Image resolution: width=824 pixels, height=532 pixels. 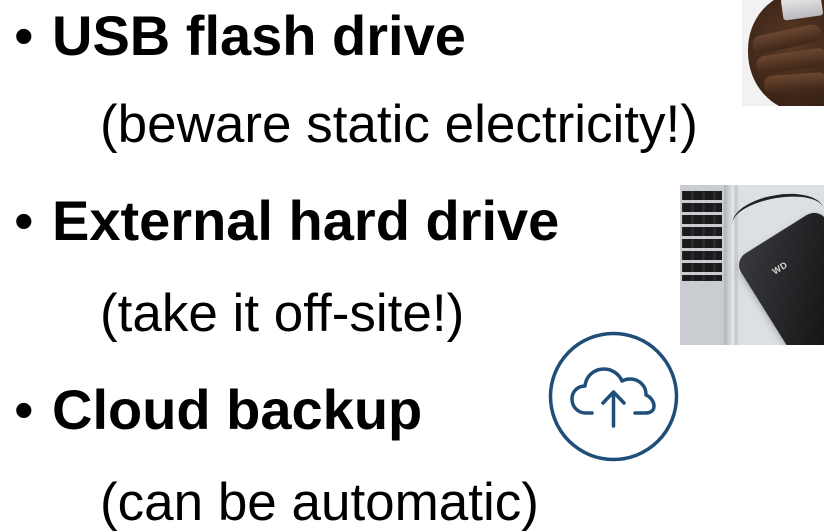 I want to click on bullet-usb-flash-drive: • USB flash drive, so click(x=240, y=36).